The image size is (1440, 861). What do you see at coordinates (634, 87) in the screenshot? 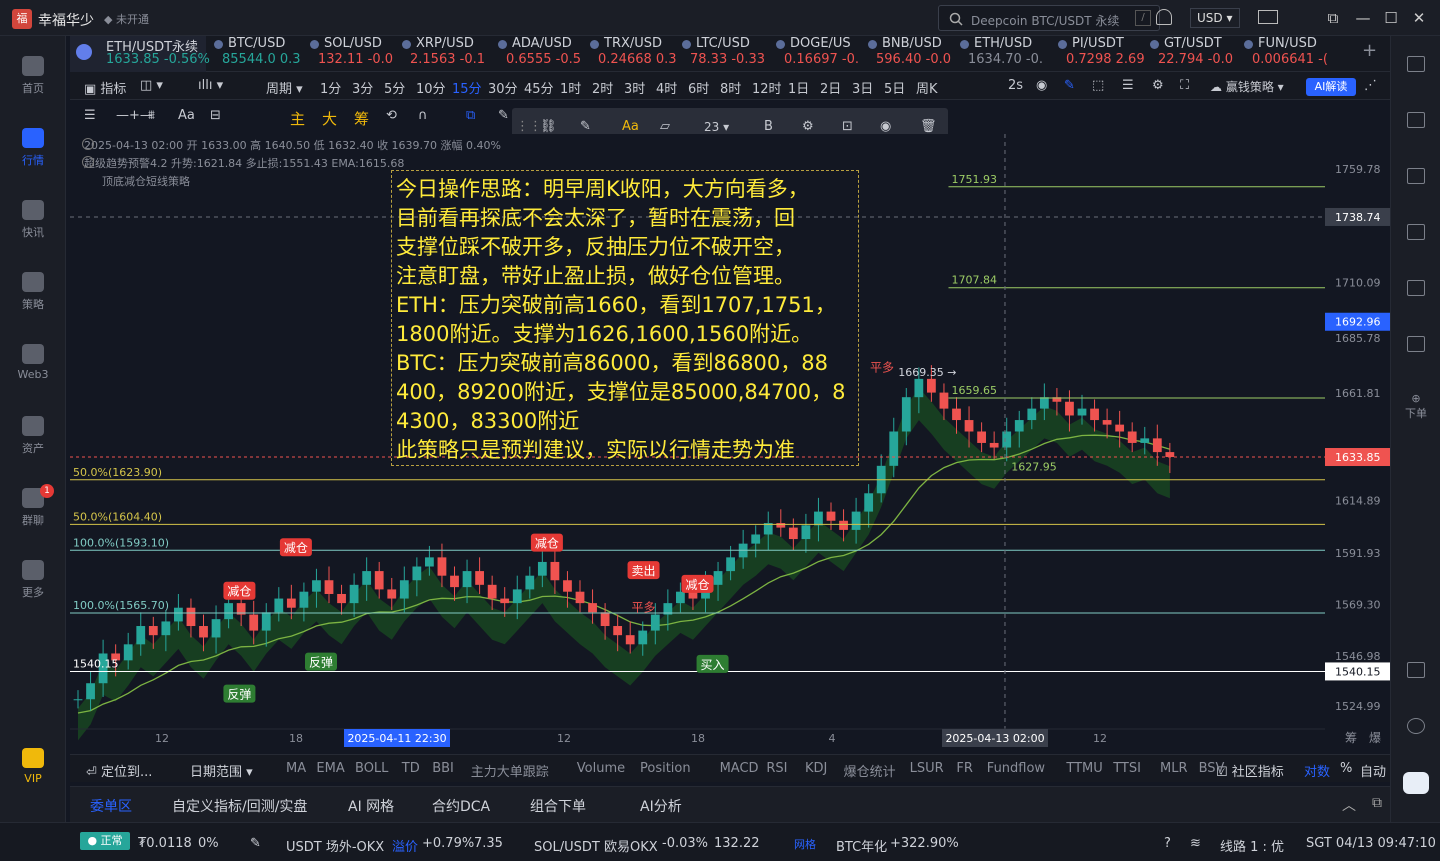
I see `interval-9: 3时` at bounding box center [634, 87].